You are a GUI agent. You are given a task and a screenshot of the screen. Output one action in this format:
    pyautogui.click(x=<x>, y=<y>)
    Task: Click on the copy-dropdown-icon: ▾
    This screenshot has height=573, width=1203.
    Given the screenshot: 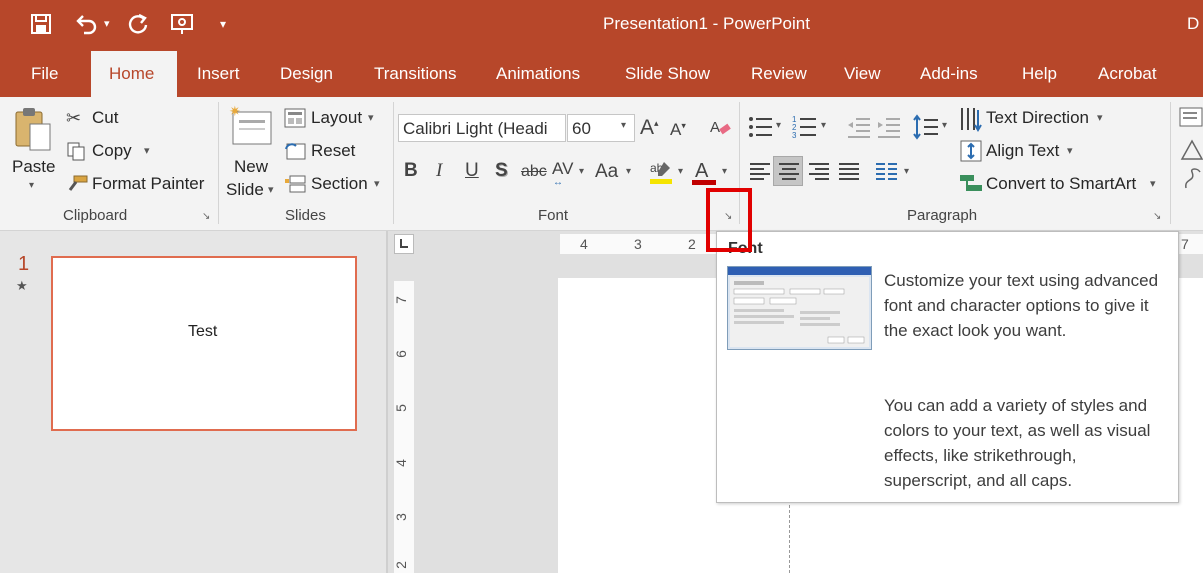 What is the action you would take?
    pyautogui.click(x=147, y=150)
    